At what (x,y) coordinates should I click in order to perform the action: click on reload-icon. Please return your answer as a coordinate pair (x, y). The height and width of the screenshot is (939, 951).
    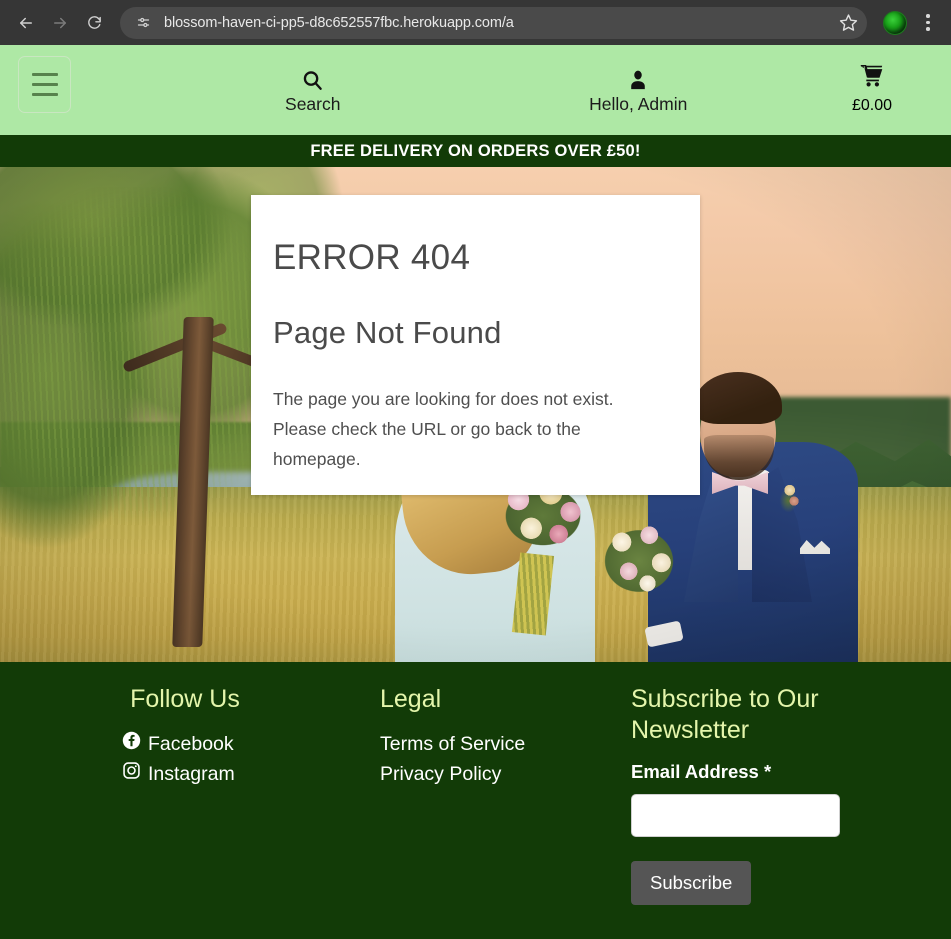
    Looking at the image, I should click on (94, 22).